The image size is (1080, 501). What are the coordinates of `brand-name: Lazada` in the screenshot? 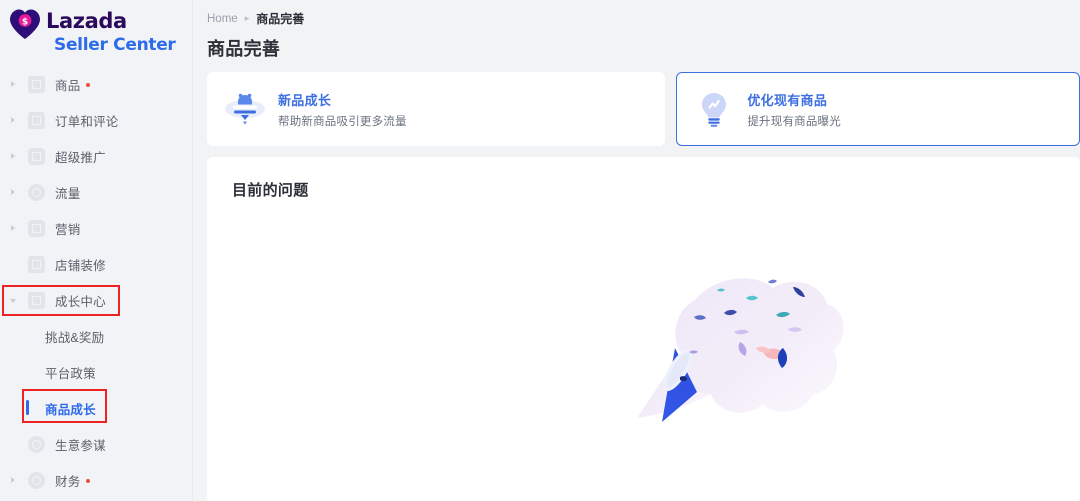 It's located at (86, 21).